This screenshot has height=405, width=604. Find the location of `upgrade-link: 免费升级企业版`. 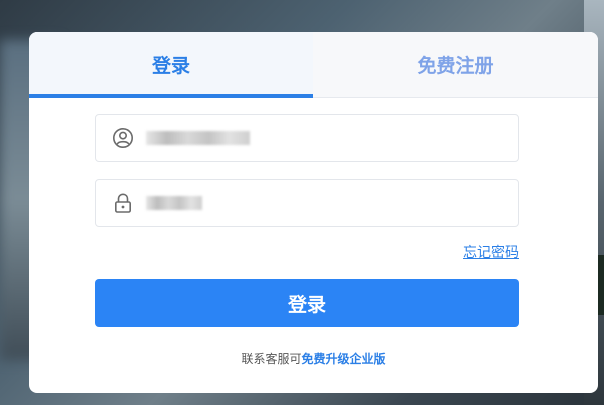

upgrade-link: 免费升级企业版 is located at coordinates (344, 359).